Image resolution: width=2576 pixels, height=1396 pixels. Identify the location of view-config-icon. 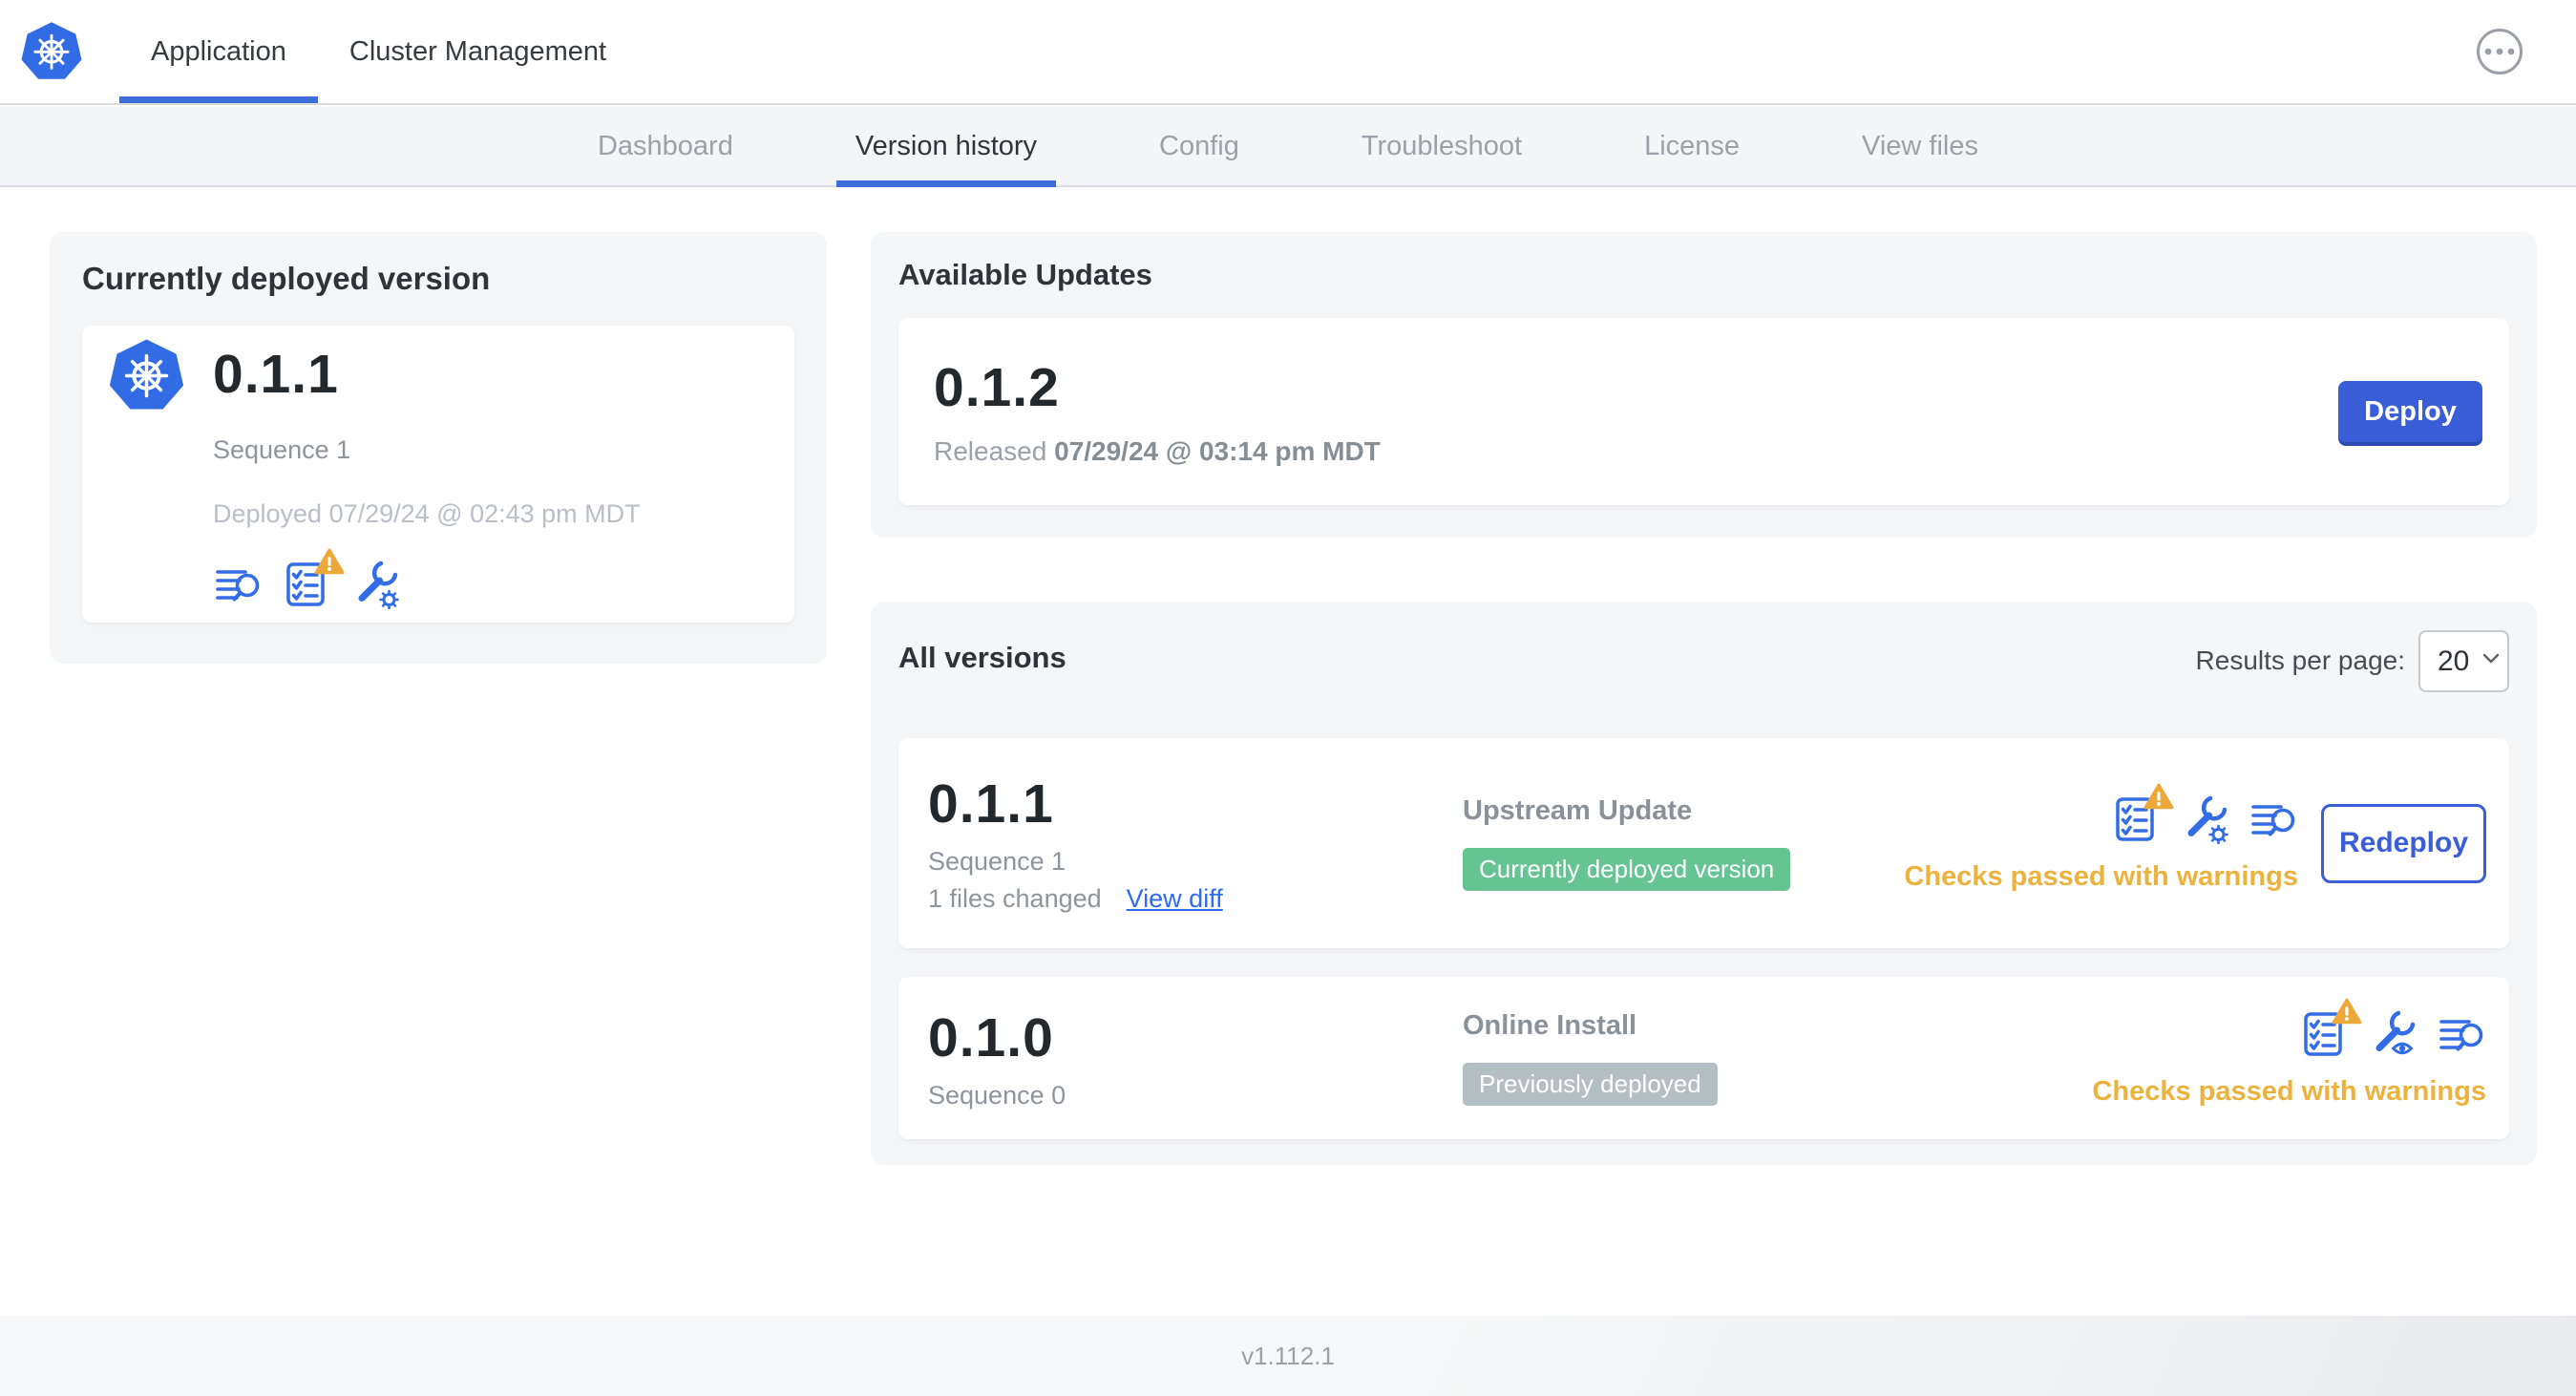
(2393, 1034).